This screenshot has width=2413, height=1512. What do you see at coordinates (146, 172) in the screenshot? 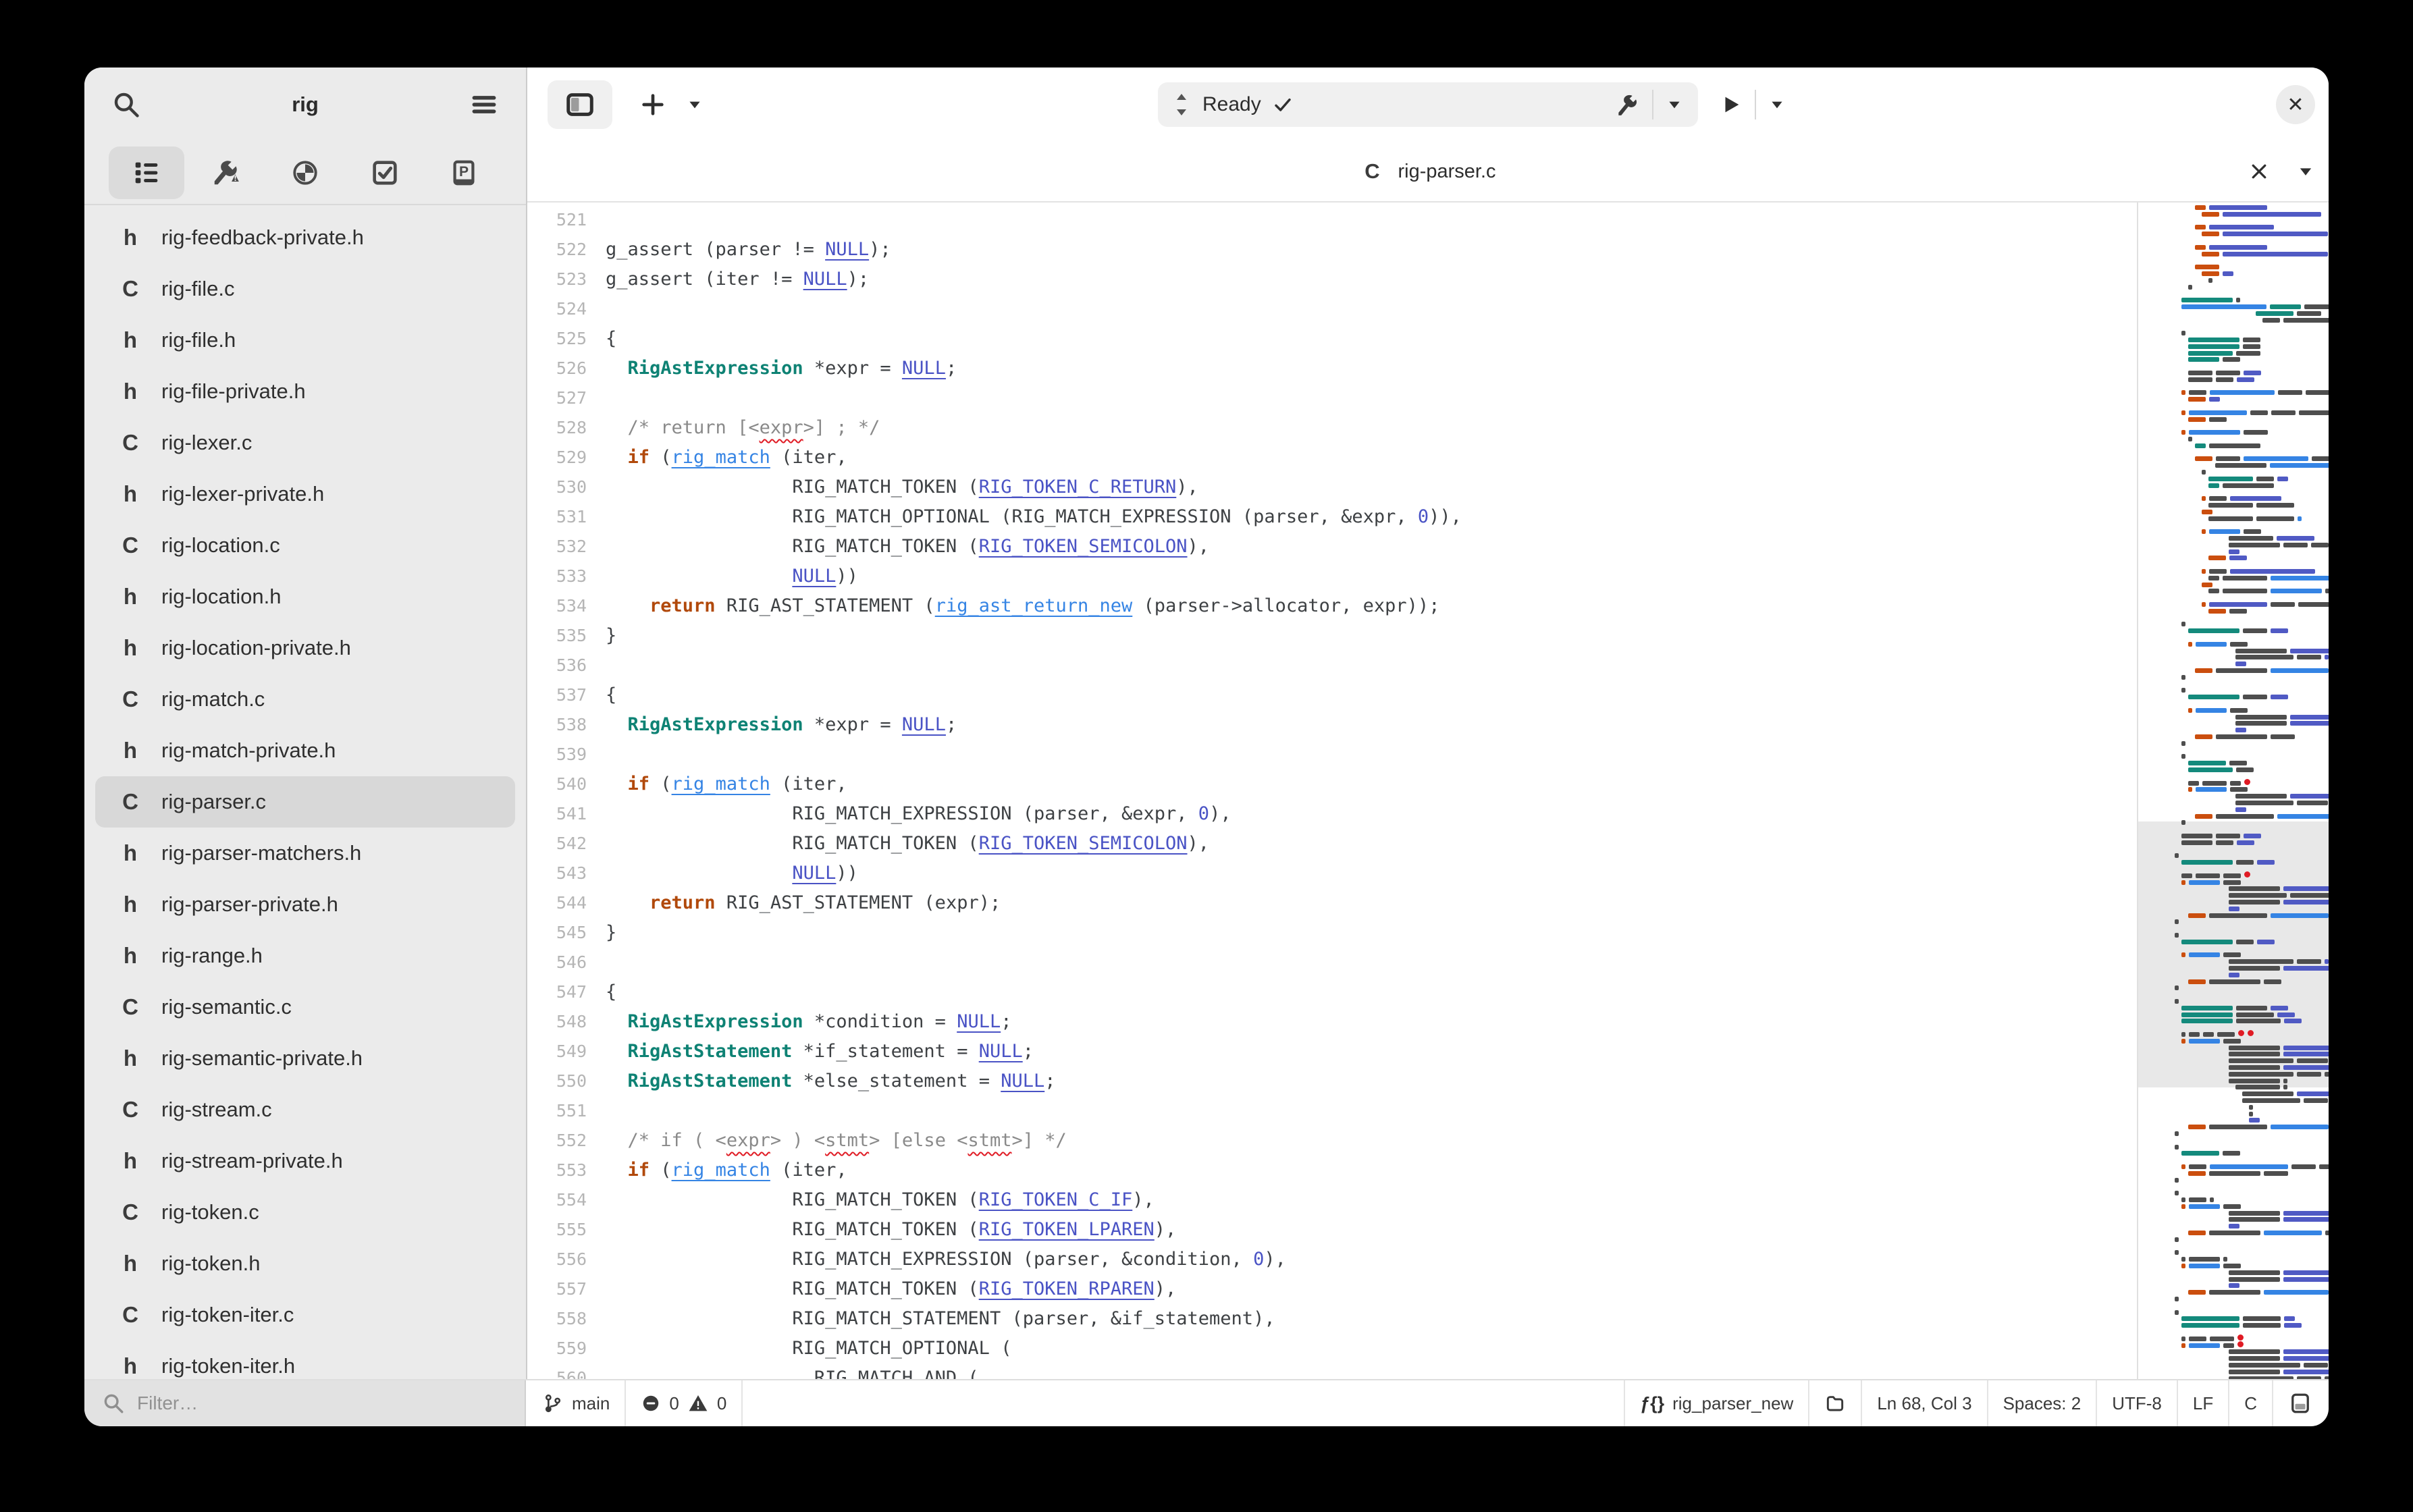
I see `panel-tab-project-list` at bounding box center [146, 172].